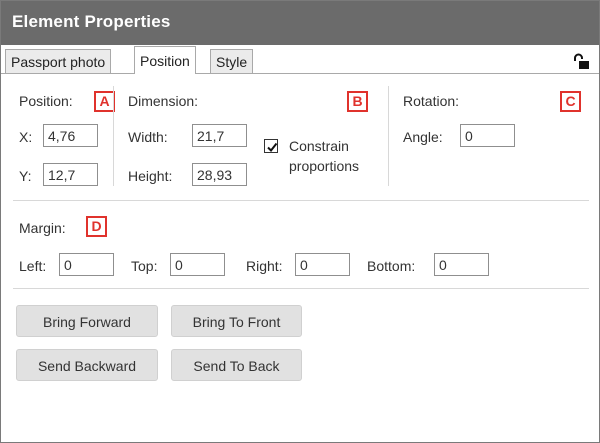 The image size is (600, 443). Describe the element at coordinates (423, 137) in the screenshot. I see `angle-label: Angle:` at that location.